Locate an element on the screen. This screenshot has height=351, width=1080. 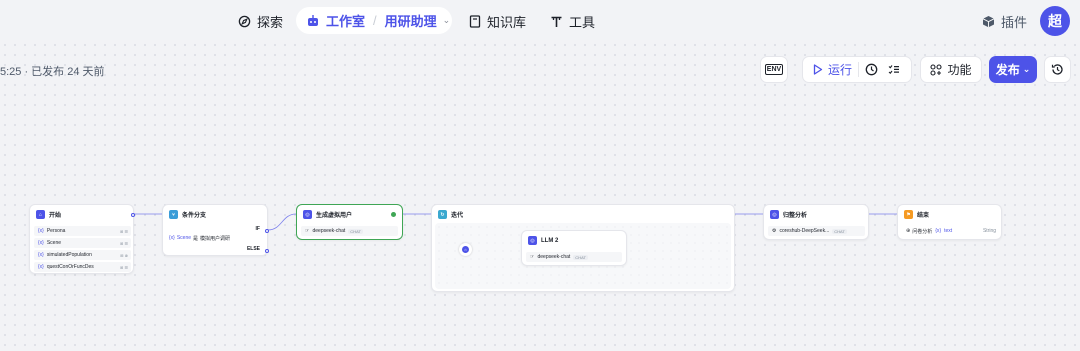
model-row: ⚙ coreshub-DeepSeek... CHAT is located at coordinates (816, 231).